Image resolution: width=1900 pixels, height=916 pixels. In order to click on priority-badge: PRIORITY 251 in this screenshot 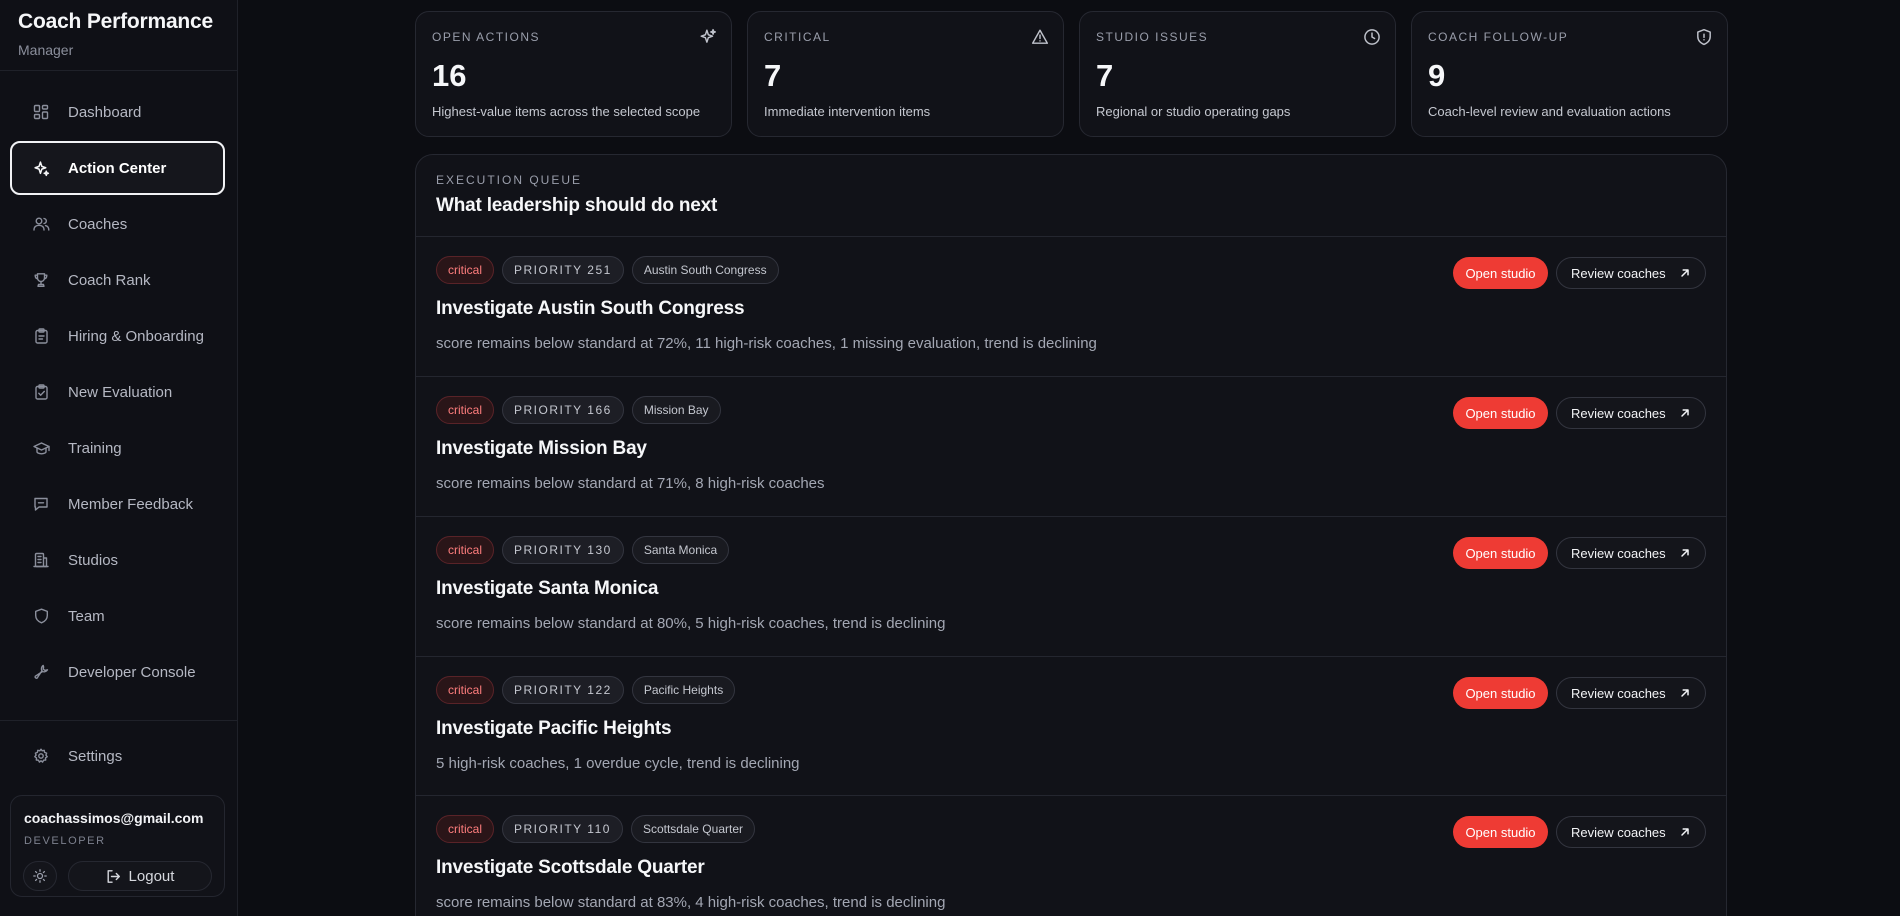, I will do `click(563, 270)`.